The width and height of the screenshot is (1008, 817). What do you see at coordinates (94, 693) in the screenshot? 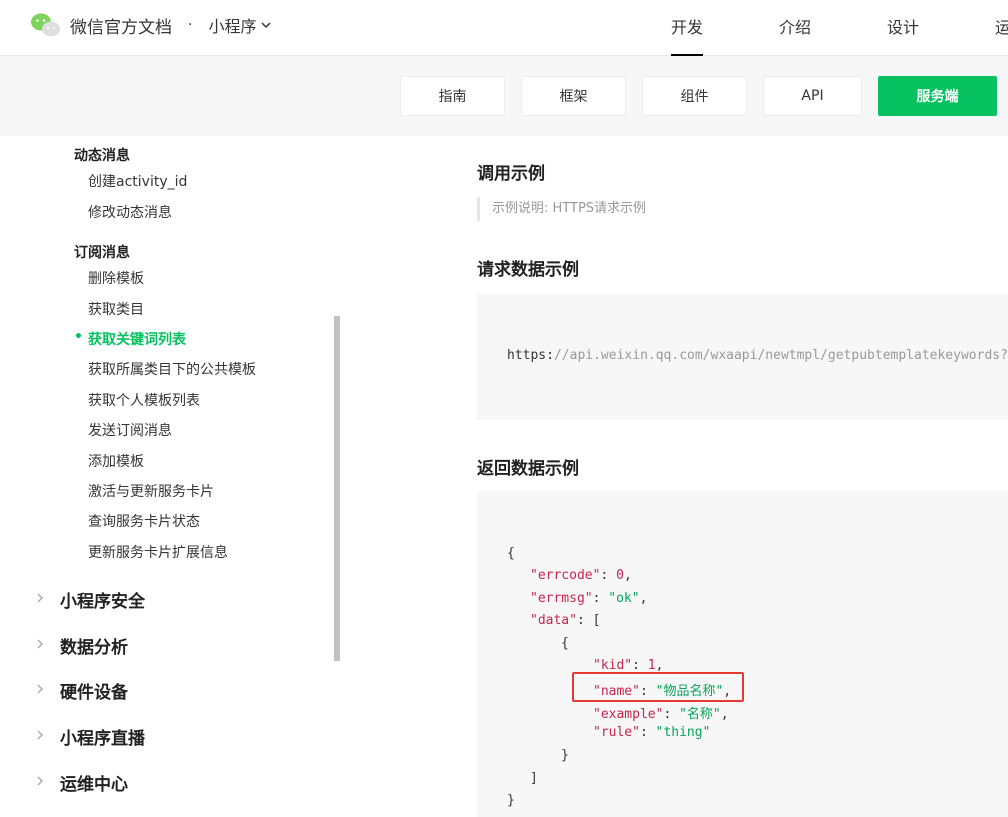
I see `sidebar-group-label: 硬件设备` at bounding box center [94, 693].